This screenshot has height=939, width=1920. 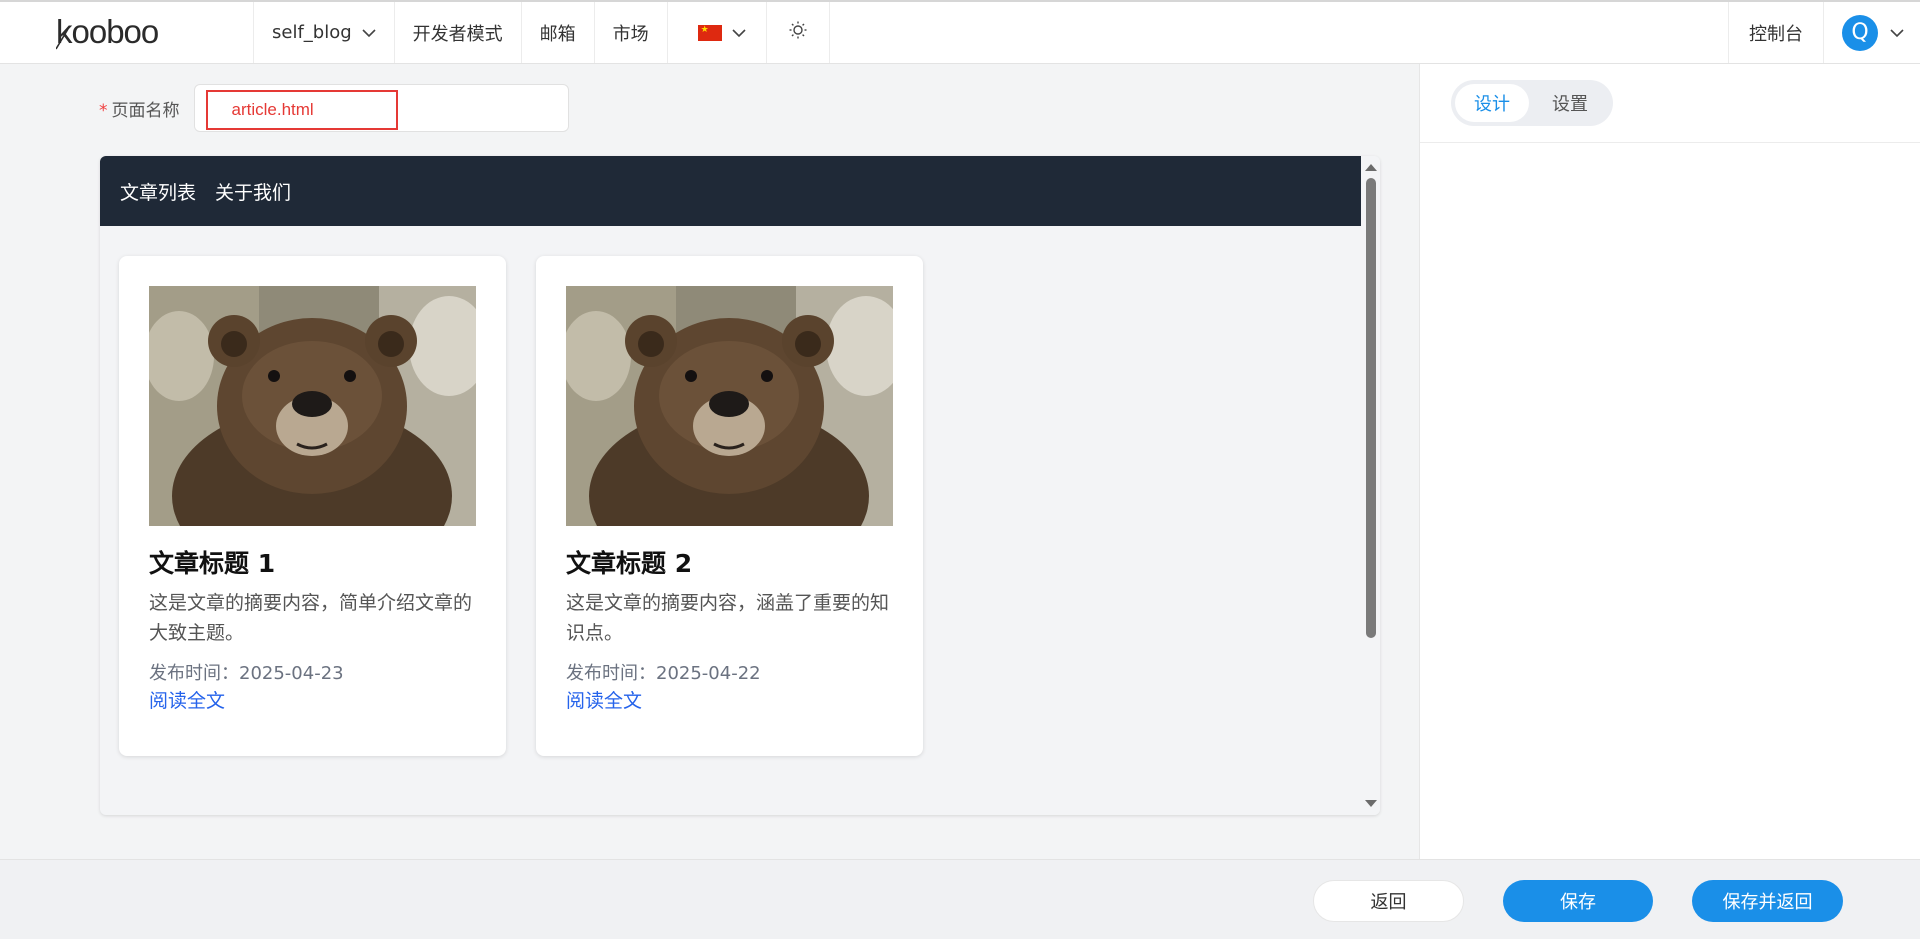 What do you see at coordinates (212, 563) in the screenshot?
I see `article-title: 文章标题 1` at bounding box center [212, 563].